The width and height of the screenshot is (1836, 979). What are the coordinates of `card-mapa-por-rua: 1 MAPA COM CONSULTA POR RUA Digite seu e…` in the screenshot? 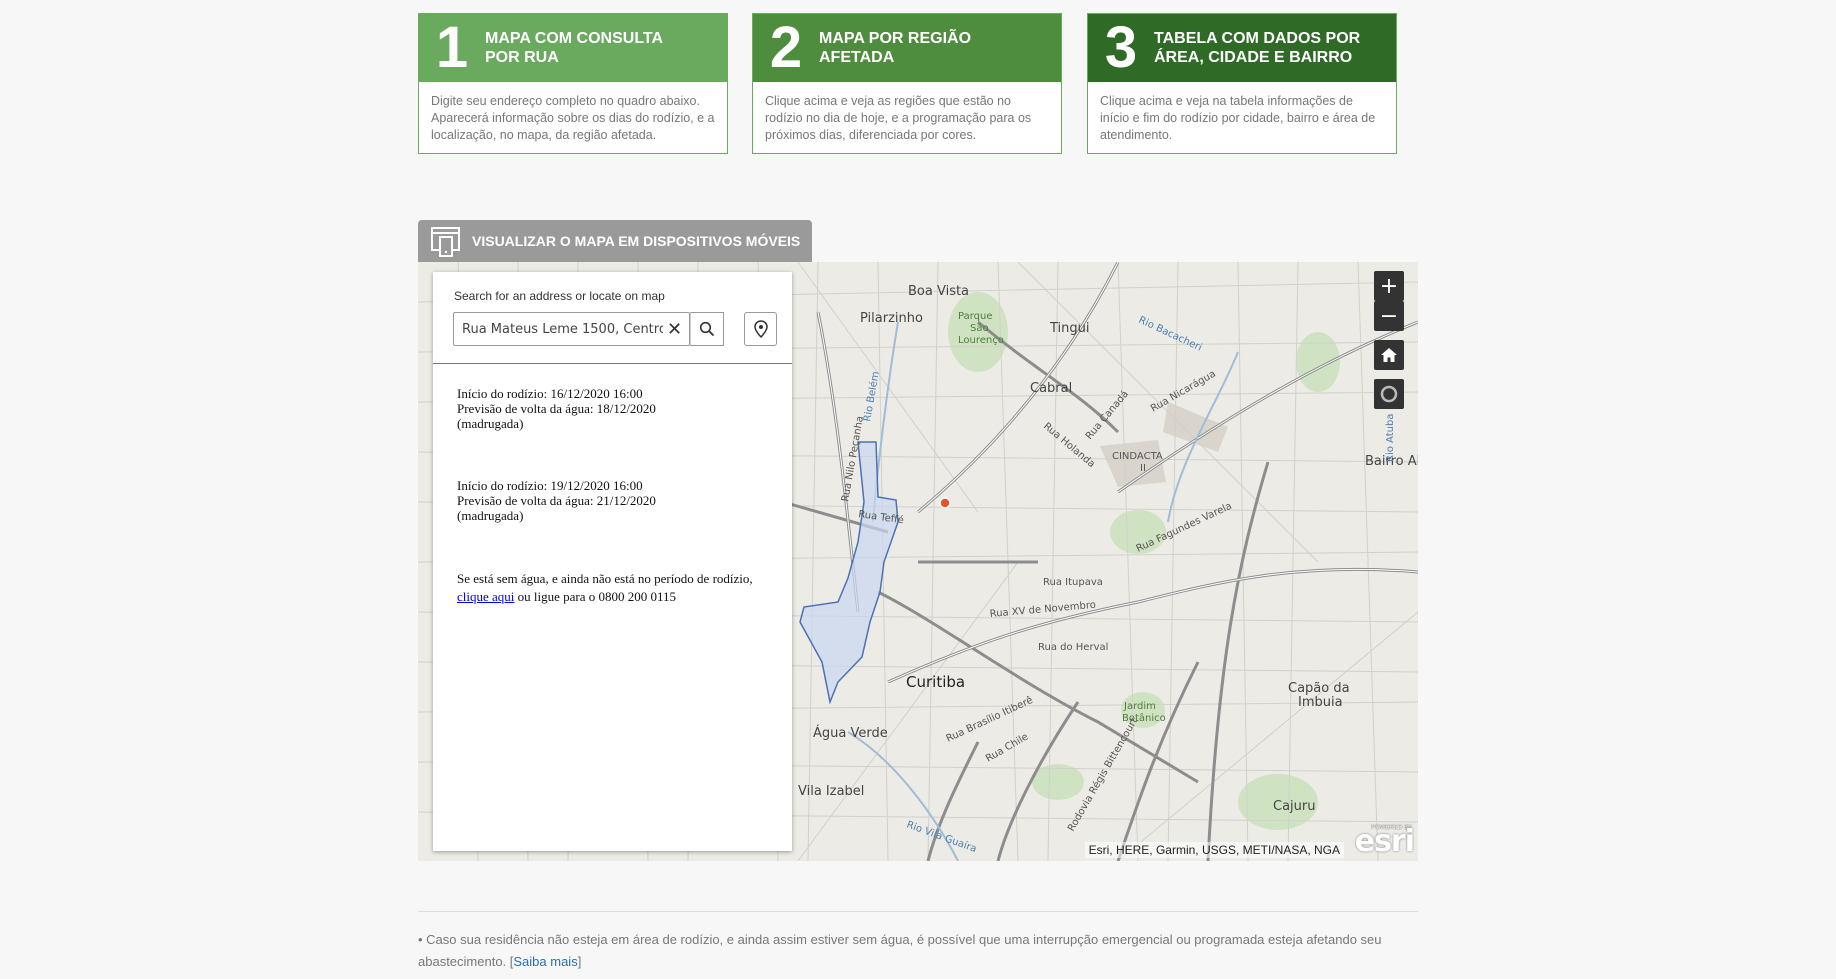 It's located at (573, 83).